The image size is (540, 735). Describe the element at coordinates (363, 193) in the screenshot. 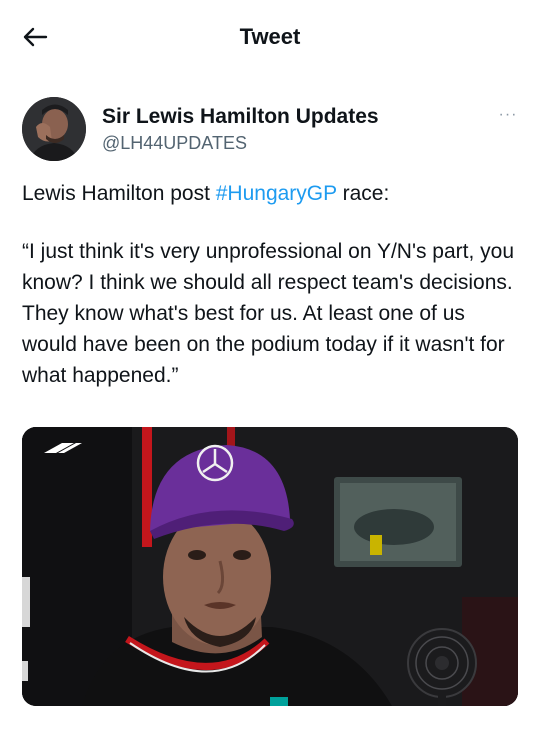

I see `tweet-intro-suffix: race:` at that location.